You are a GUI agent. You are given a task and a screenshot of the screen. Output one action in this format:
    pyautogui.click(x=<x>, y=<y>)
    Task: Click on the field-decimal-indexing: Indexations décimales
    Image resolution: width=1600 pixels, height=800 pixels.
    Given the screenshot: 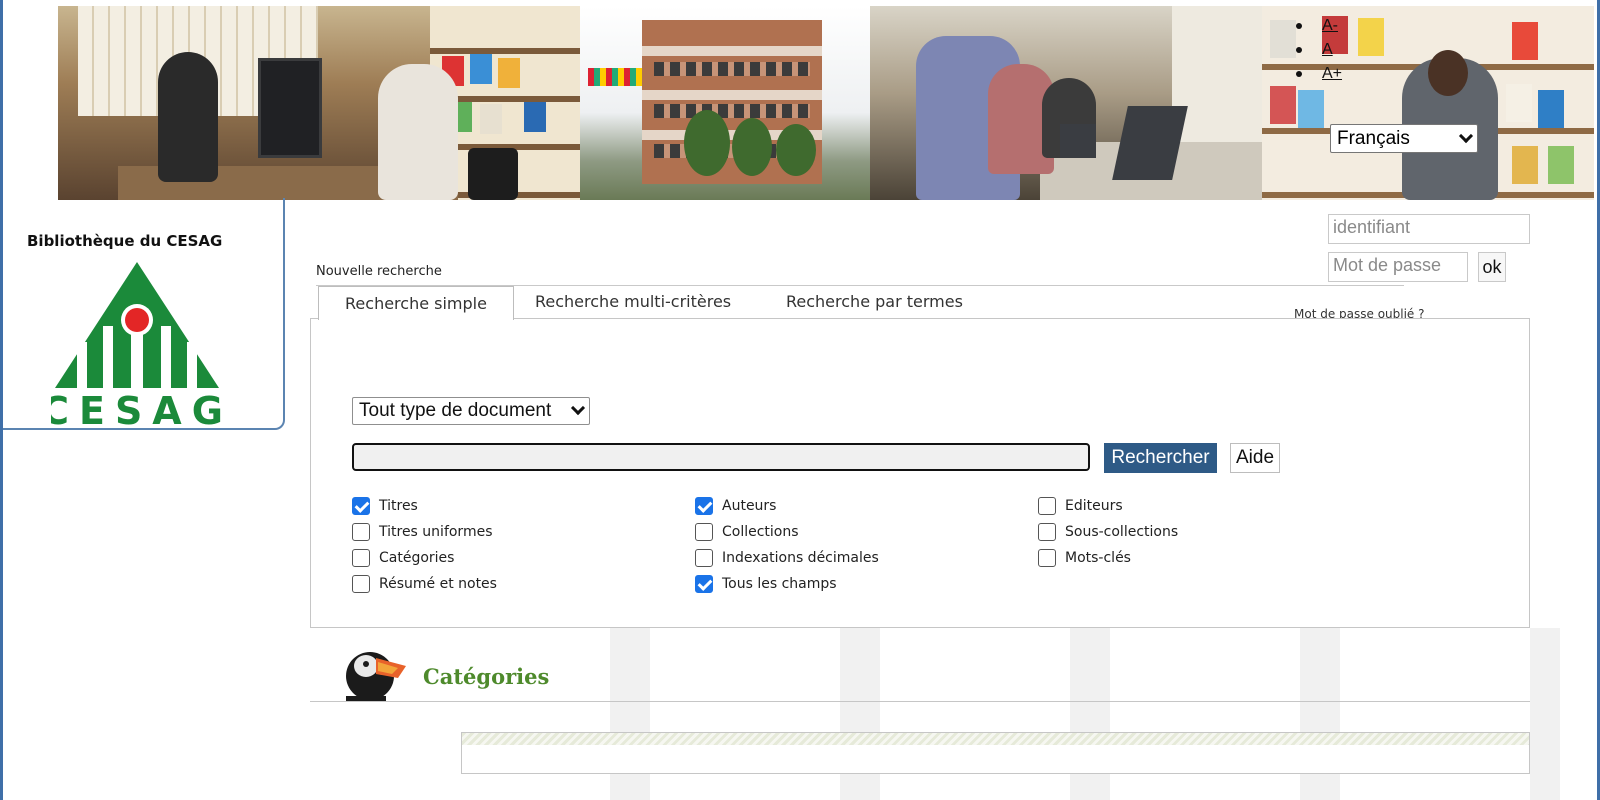 What is the action you would take?
    pyautogui.click(x=787, y=558)
    